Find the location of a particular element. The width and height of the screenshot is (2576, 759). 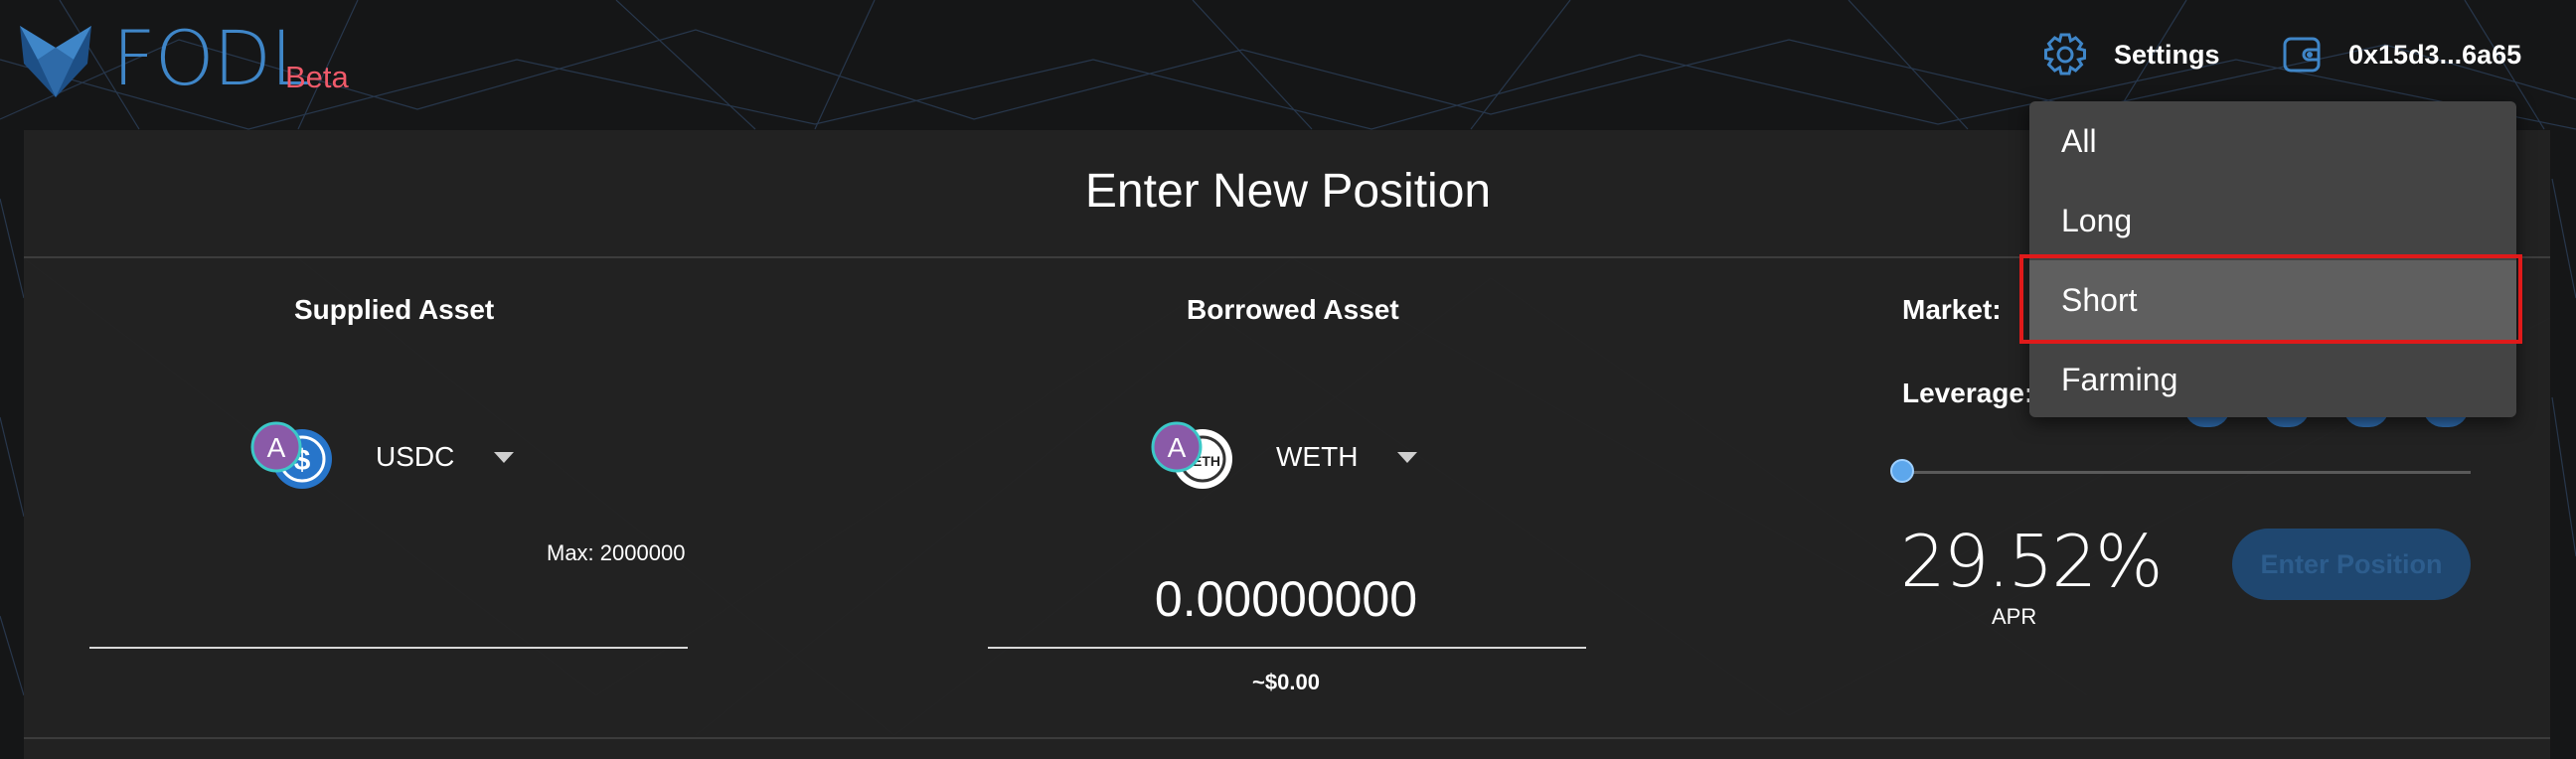

borrowed-asset-heading: Borrowed Asset is located at coordinates (1293, 310).